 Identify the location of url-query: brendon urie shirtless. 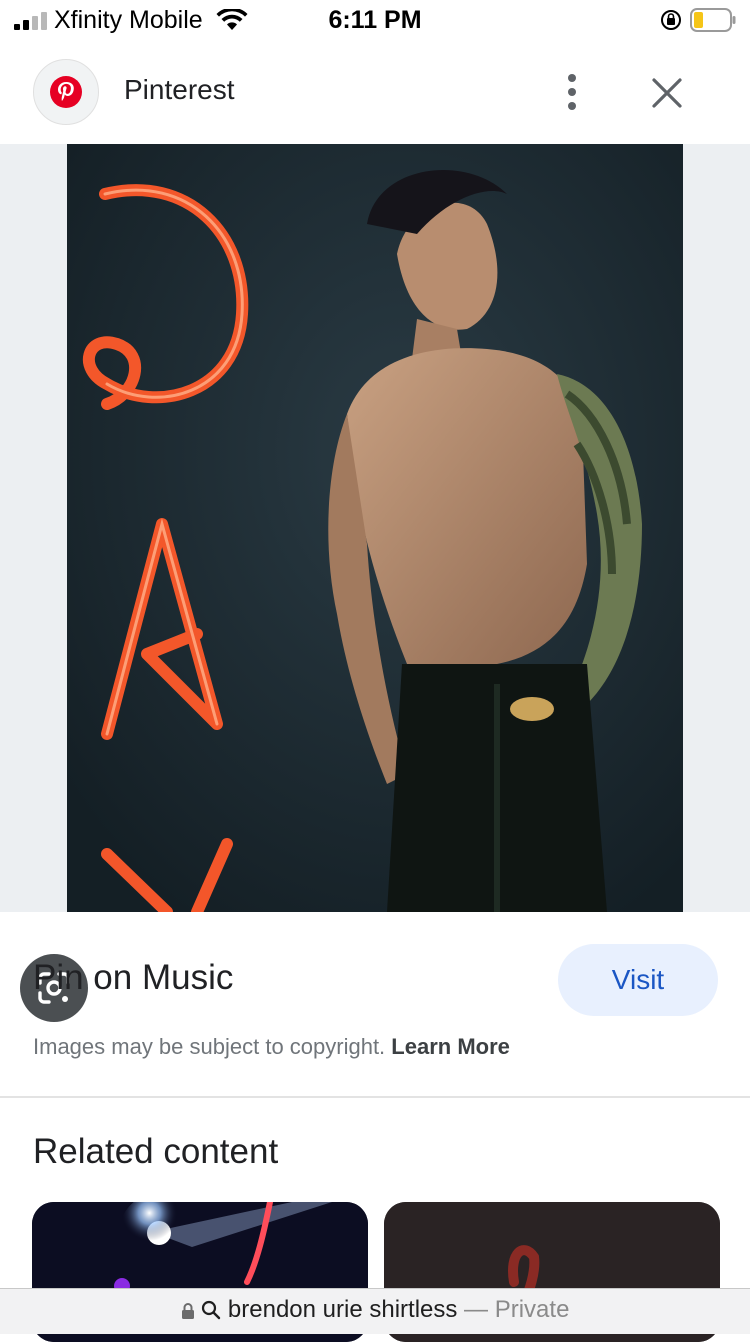
(342, 1309).